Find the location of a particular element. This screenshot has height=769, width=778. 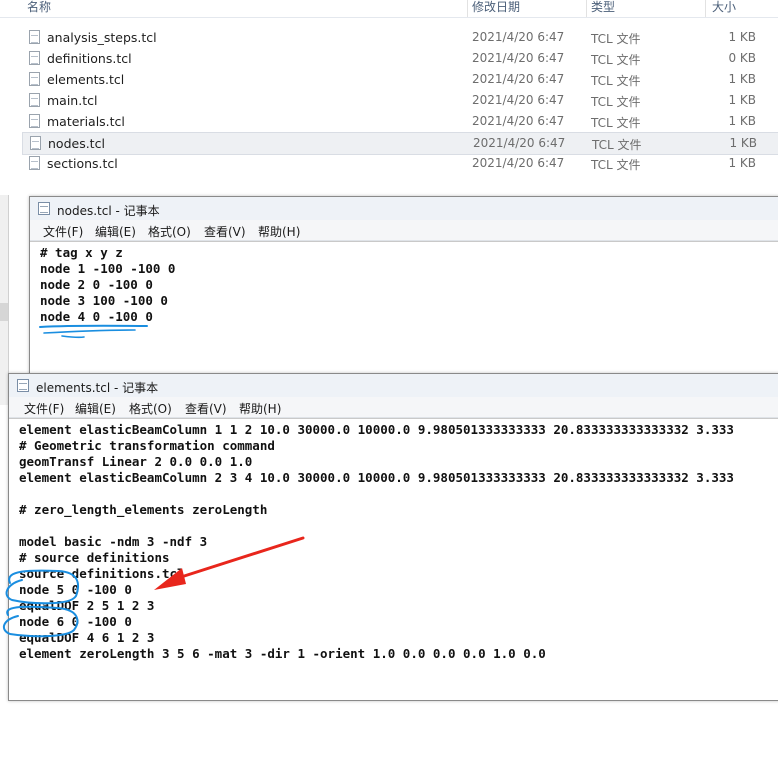

code-line: # tag x y z is located at coordinates (81, 252).